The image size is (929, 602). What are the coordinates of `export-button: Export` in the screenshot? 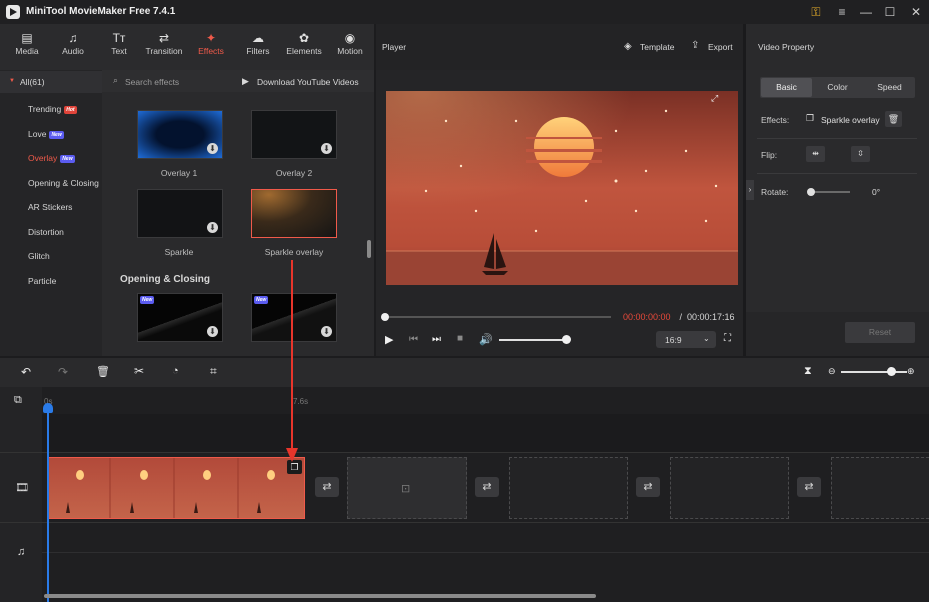 It's located at (720, 47).